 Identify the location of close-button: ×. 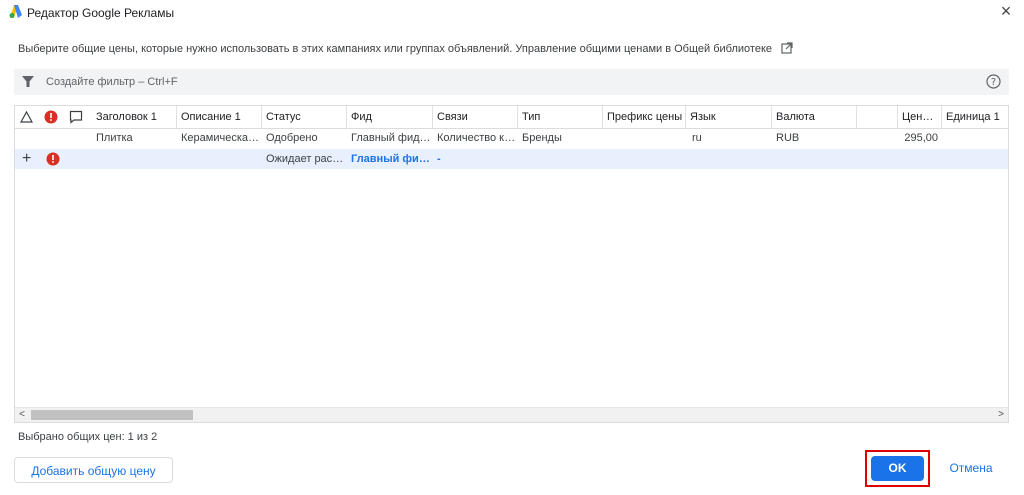
(1006, 12).